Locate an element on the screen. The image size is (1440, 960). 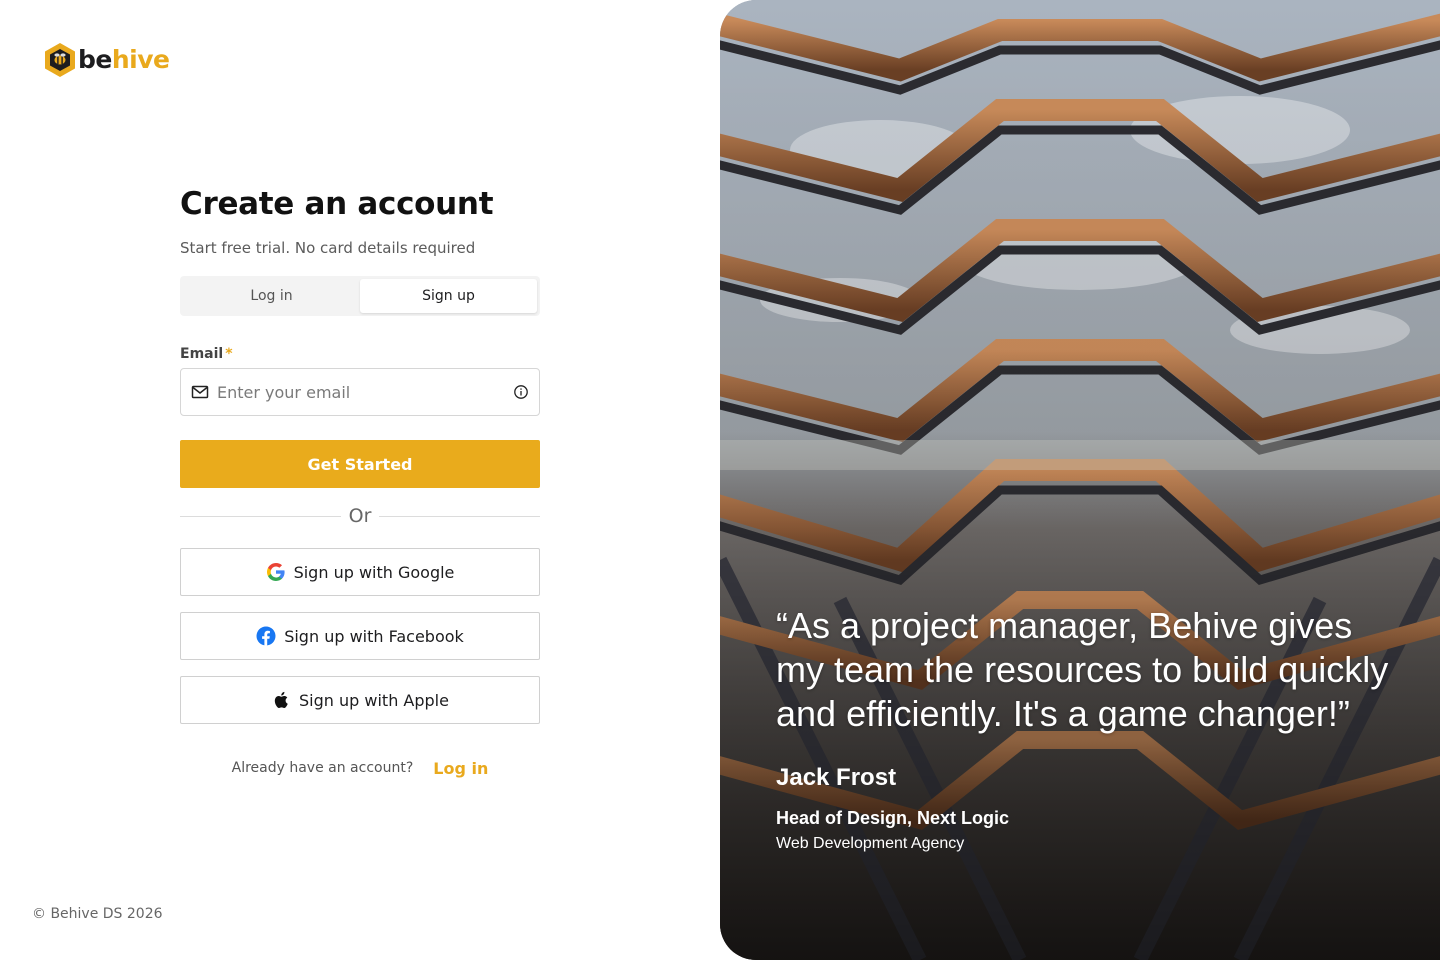
tab-log-in: Log in is located at coordinates (271, 296).